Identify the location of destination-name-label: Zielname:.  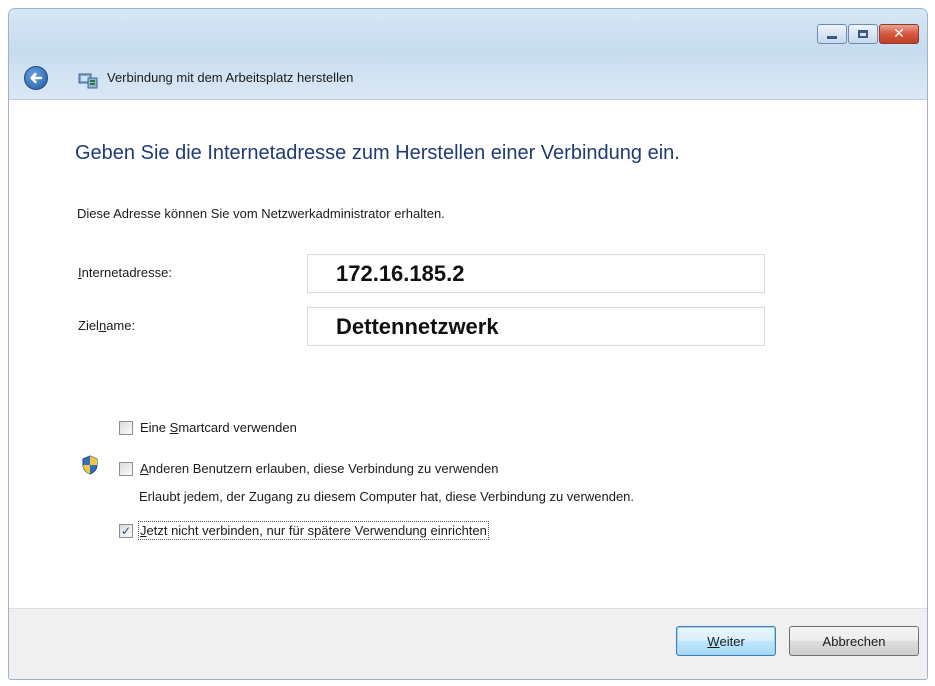
(107, 325).